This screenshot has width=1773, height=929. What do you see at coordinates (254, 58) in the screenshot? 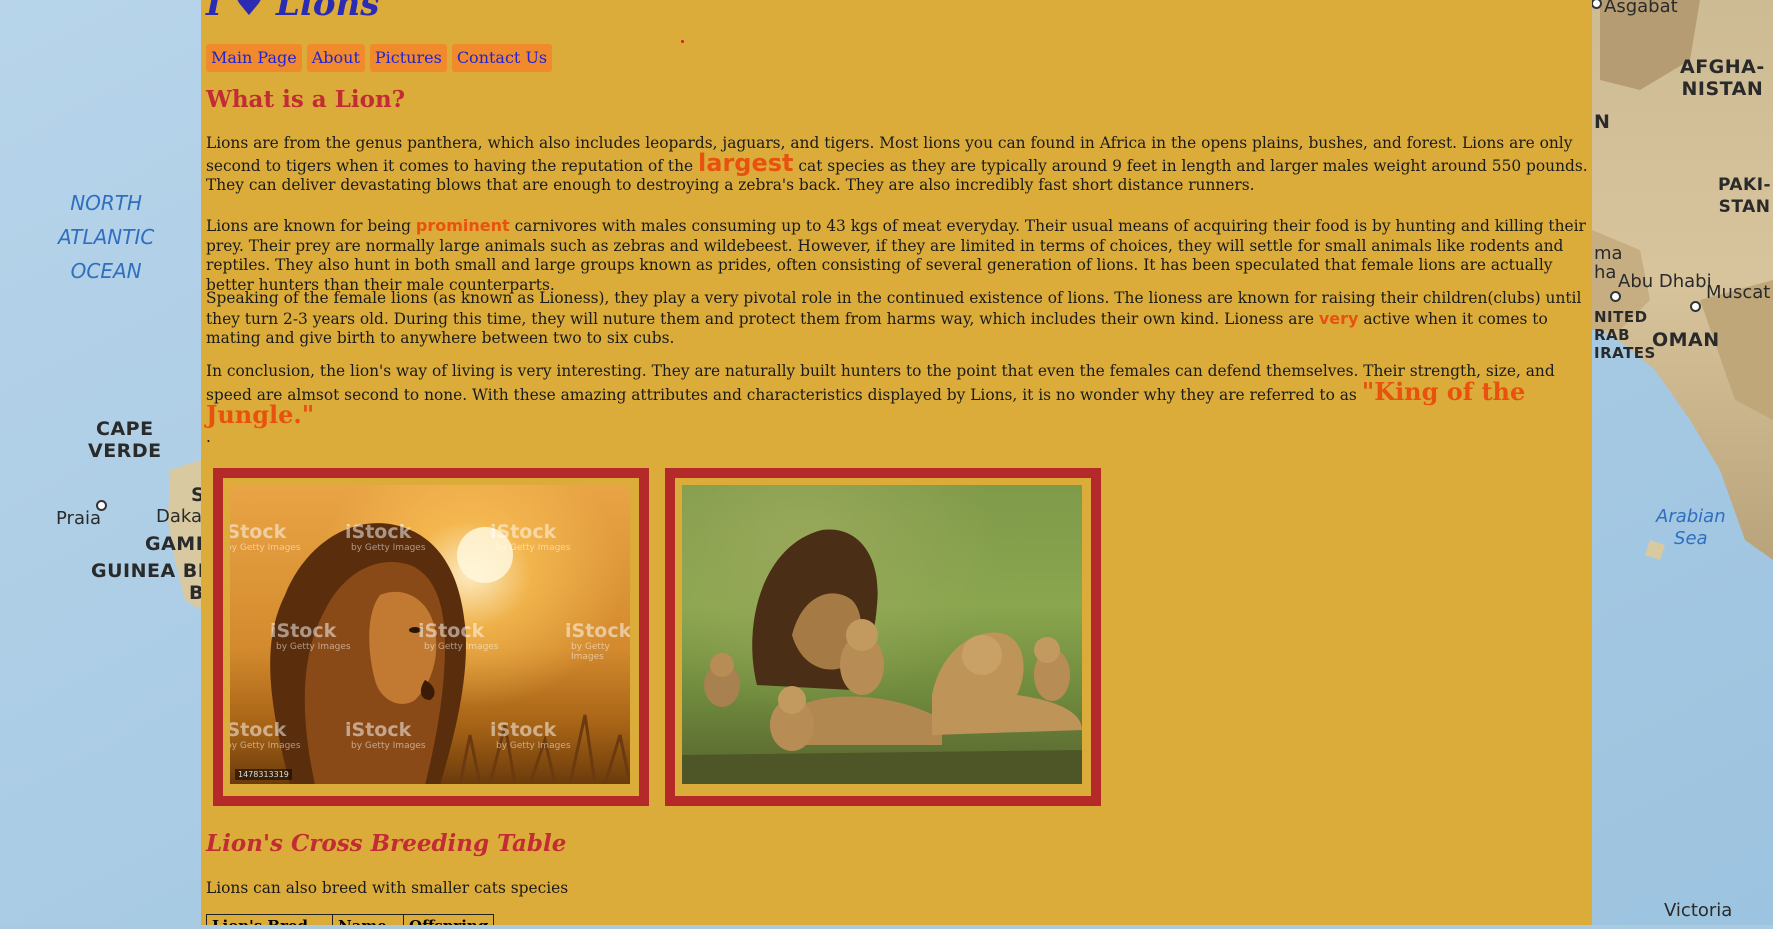
I see `nav-main-page: Main Page` at bounding box center [254, 58].